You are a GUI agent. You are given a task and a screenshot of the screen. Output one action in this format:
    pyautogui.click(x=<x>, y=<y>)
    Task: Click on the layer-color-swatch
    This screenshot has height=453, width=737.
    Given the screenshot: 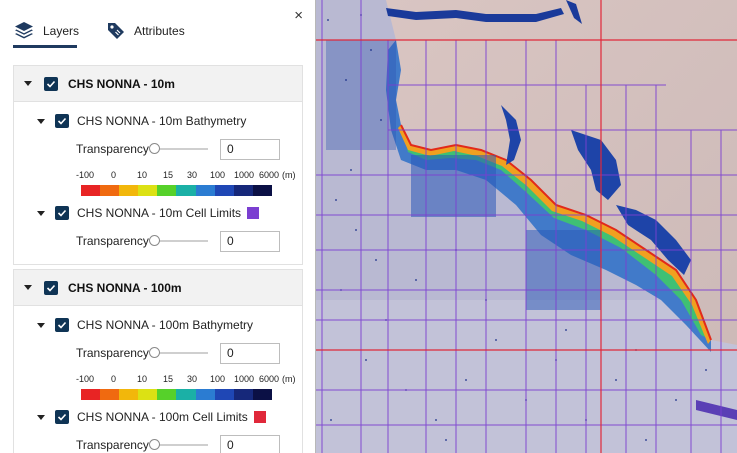 What is the action you would take?
    pyautogui.click(x=253, y=213)
    